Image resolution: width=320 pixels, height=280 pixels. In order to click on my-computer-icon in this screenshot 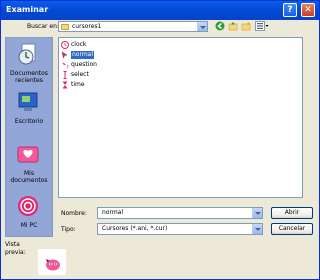, I will do `click(28, 206)`.